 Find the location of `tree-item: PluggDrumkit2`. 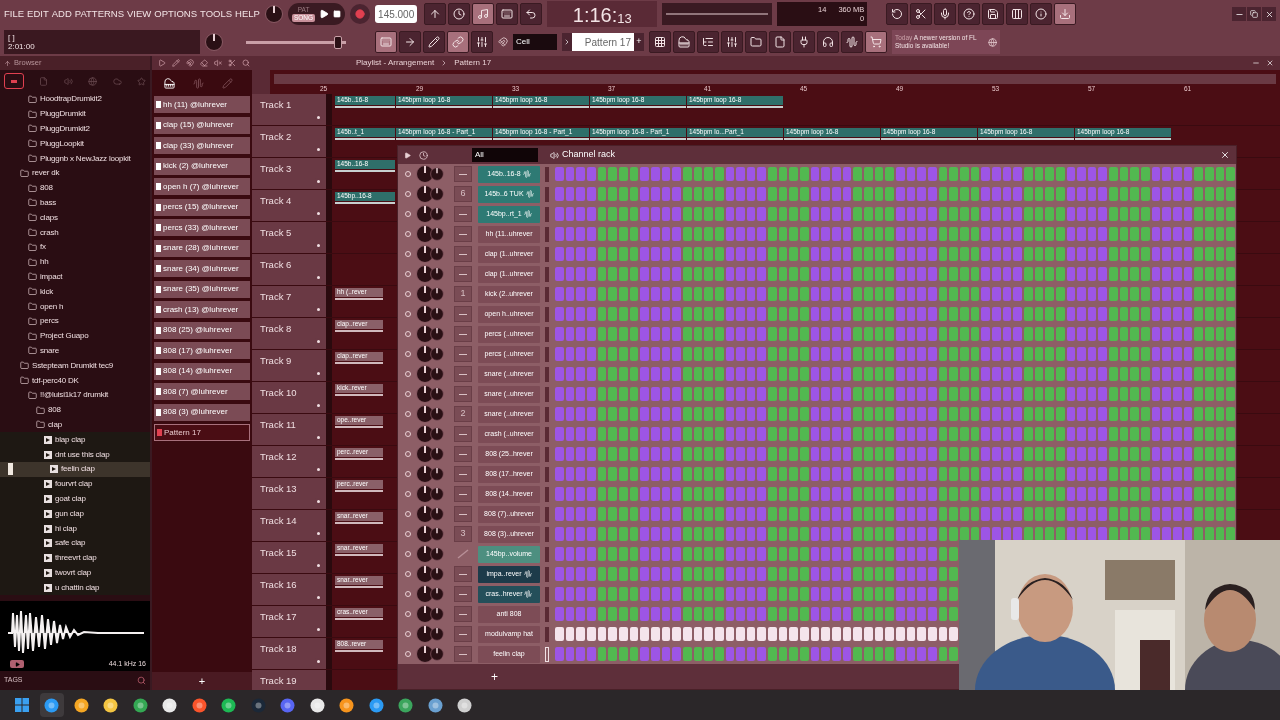

tree-item: PluggDrumkit2 is located at coordinates (45, 129).